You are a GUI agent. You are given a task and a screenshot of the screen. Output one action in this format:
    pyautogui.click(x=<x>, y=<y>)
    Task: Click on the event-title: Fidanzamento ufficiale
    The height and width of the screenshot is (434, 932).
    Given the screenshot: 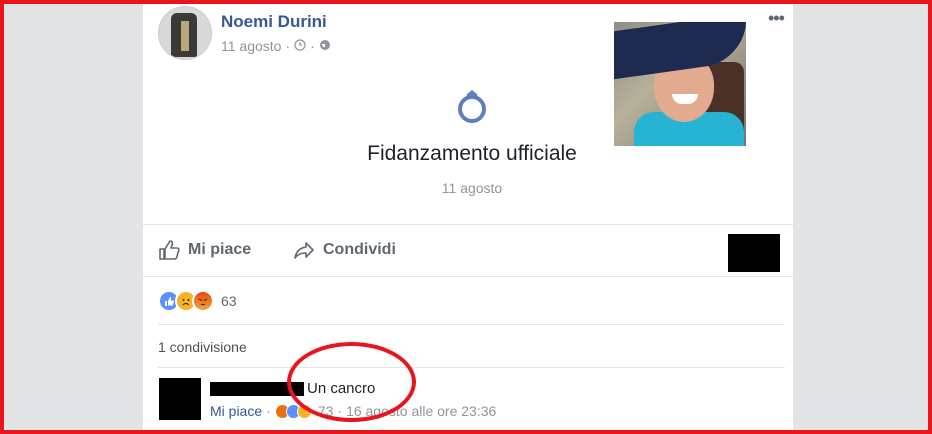 What is the action you would take?
    pyautogui.click(x=472, y=153)
    